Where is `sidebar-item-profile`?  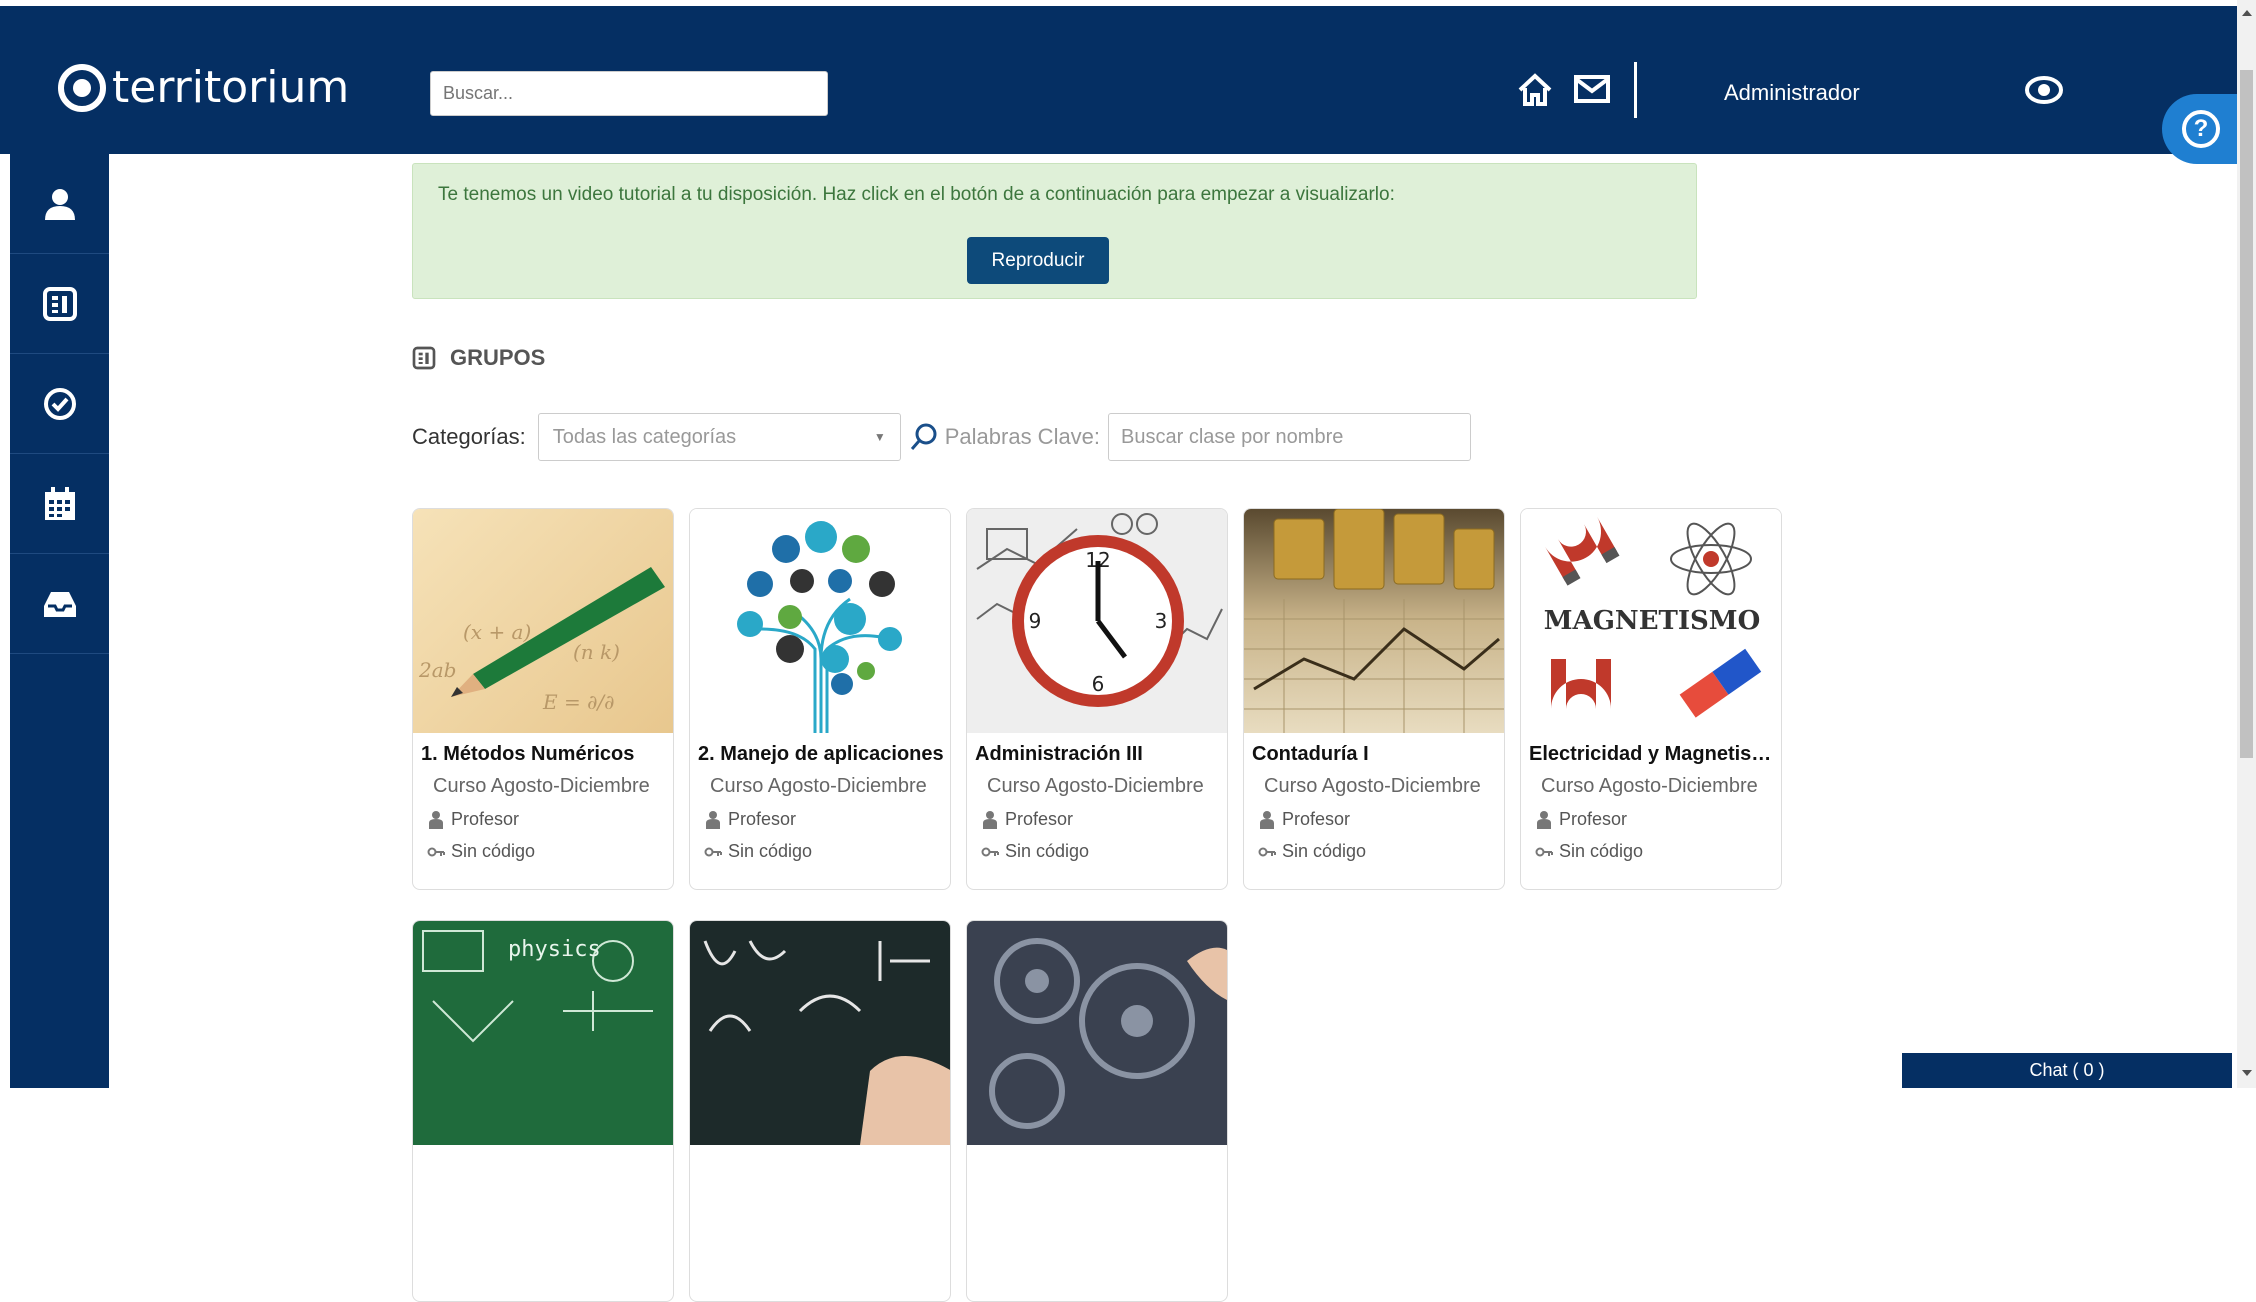
sidebar-item-profile is located at coordinates (59, 204).